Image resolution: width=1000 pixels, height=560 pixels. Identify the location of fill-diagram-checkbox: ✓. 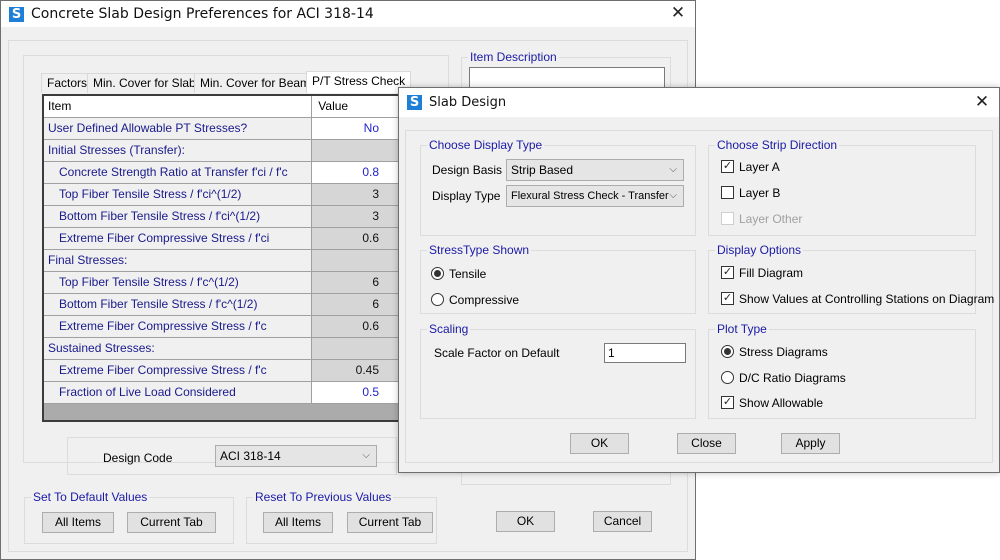
(727, 272).